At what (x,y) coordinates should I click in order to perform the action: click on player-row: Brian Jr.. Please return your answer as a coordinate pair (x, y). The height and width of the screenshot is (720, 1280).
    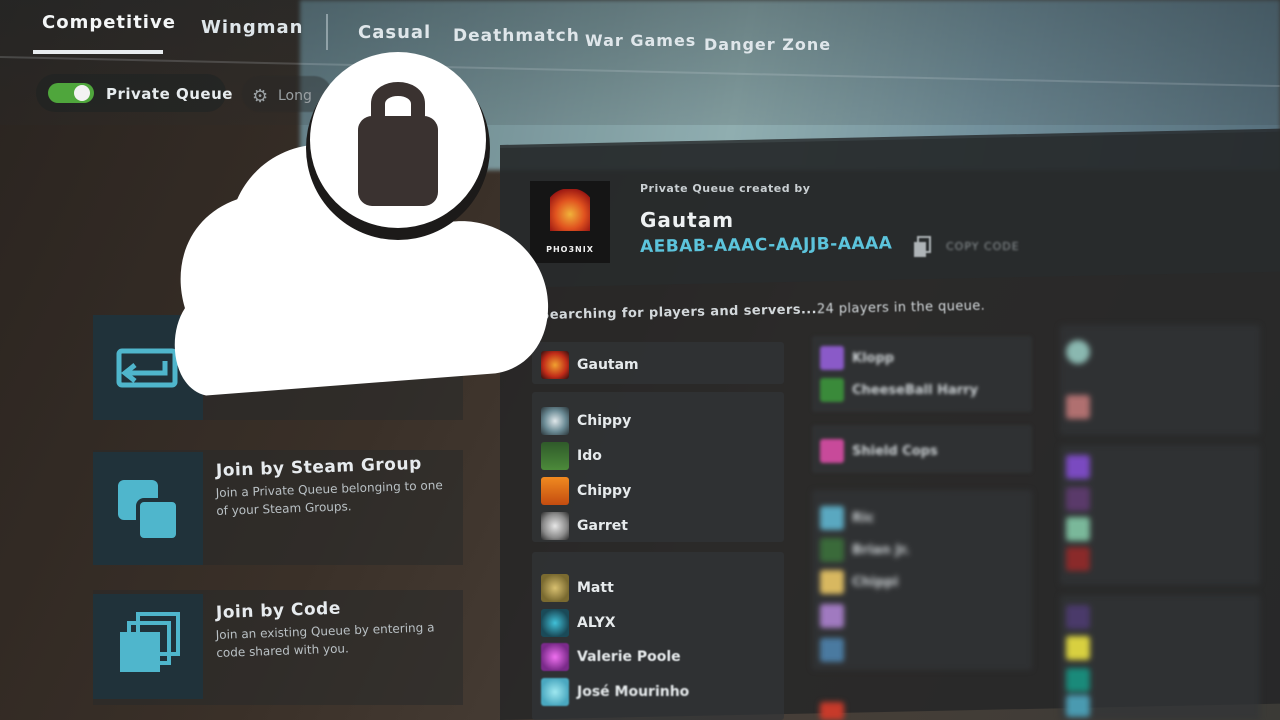
    Looking at the image, I should click on (865, 550).